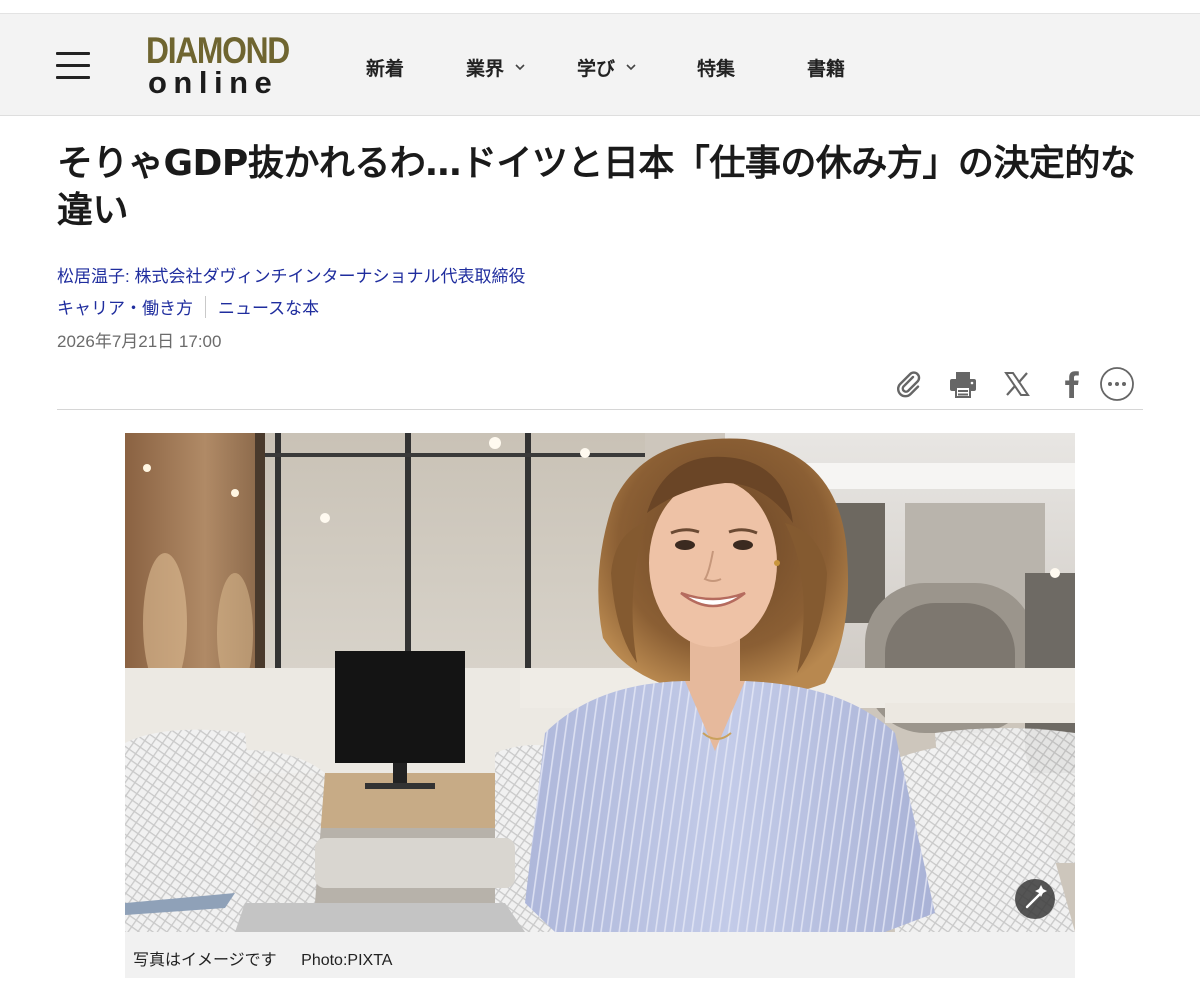 This screenshot has width=1200, height=993. I want to click on article-title: そりゃGDP抜かれるわ…ドイツと日本「仕事の休み方」の決定的な違い, so click(596, 187).